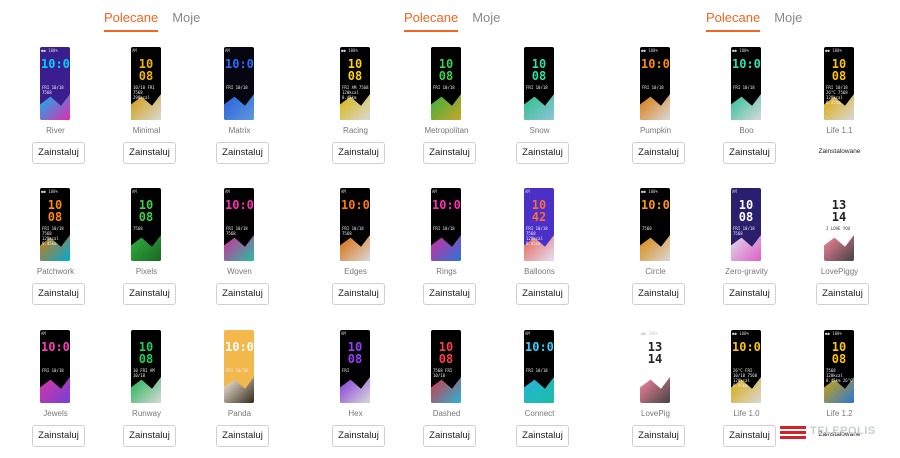 The width and height of the screenshot is (900, 458). What do you see at coordinates (355, 92) in the screenshot?
I see `preview-info: FRI AM 7568 120kcal 8.45km` at bounding box center [355, 92].